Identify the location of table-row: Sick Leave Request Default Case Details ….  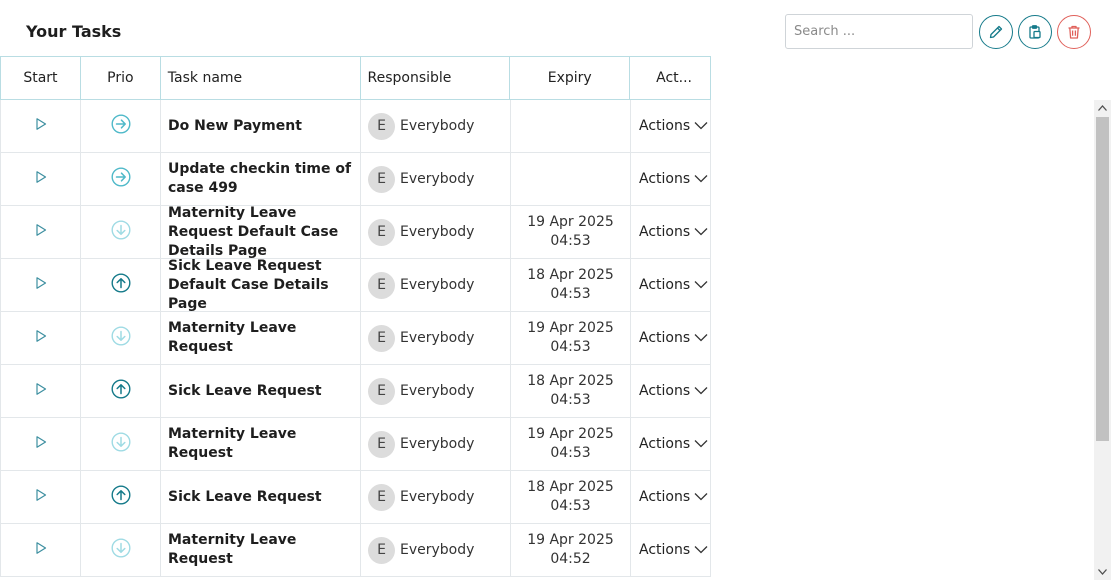
(355, 285).